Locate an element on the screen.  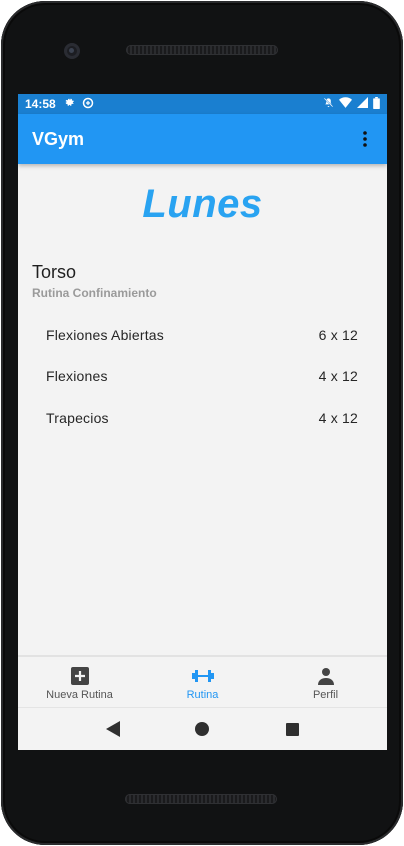
exercise-sets: 6 x 12 is located at coordinates (338, 334).